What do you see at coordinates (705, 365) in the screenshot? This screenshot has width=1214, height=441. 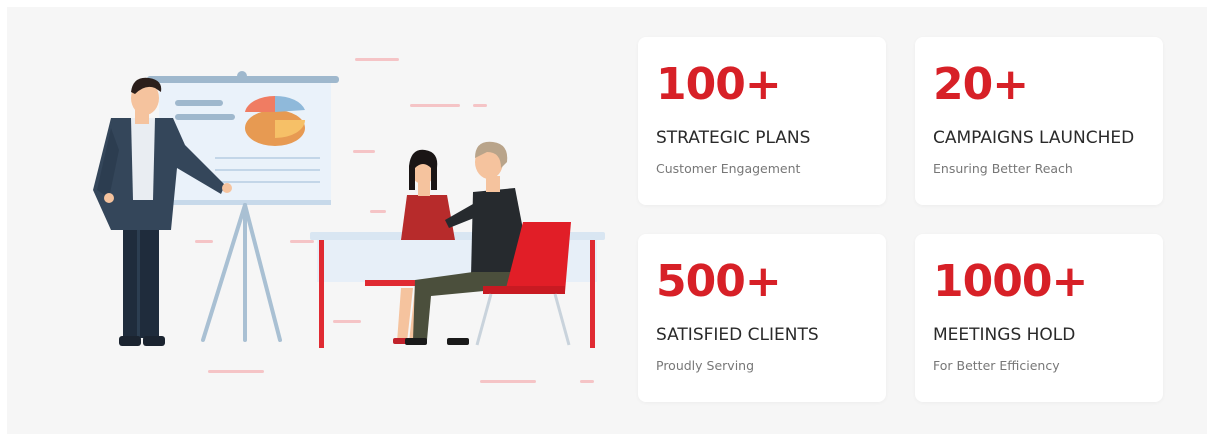 I see `stat-subtitle: Proudly Serving` at bounding box center [705, 365].